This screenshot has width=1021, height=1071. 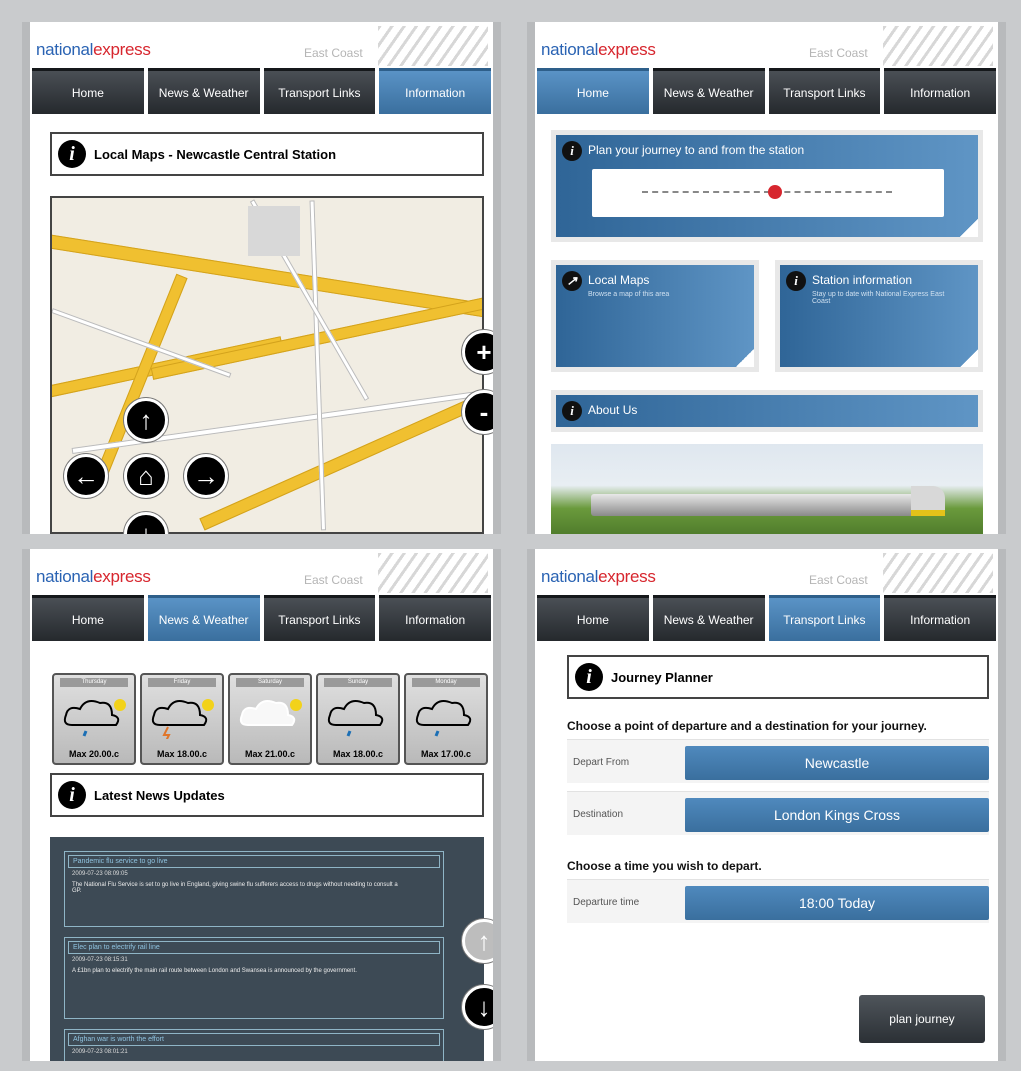 What do you see at coordinates (274, 231) in the screenshot?
I see `building` at bounding box center [274, 231].